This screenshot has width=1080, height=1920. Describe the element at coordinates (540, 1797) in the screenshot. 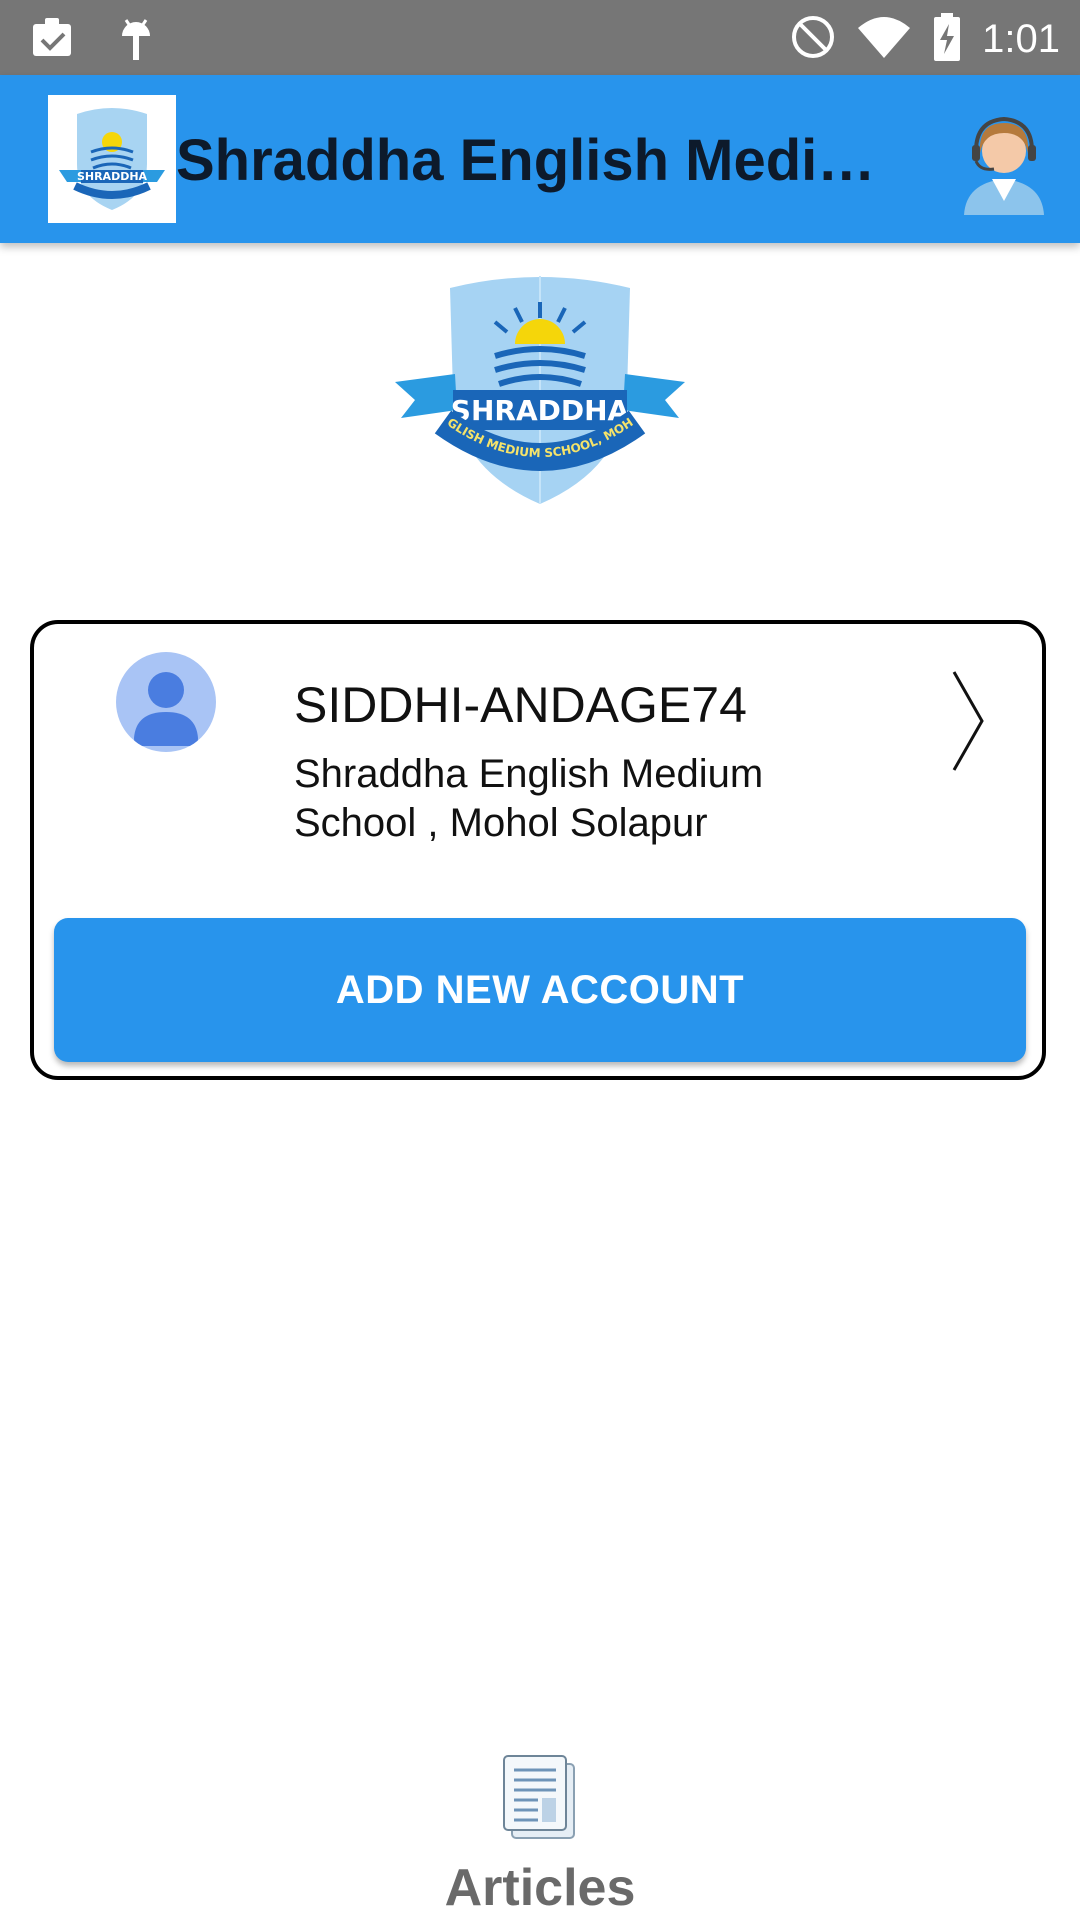

I see `articles-icon` at that location.